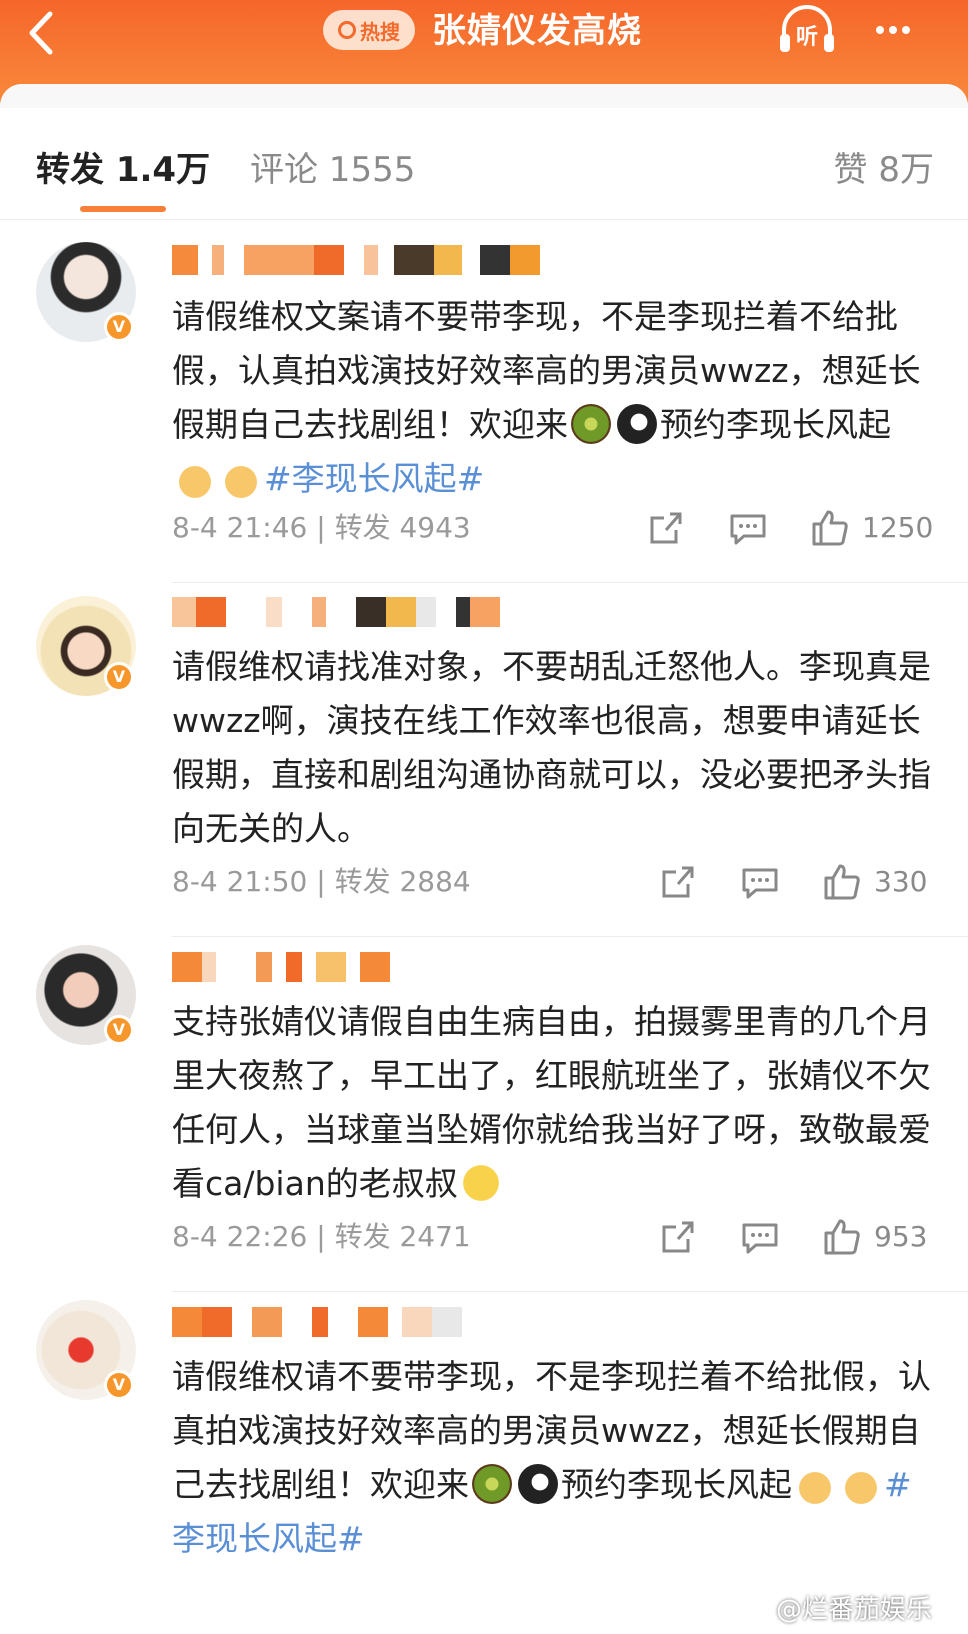 The image size is (968, 1634). I want to click on search-icon, so click(347, 30).